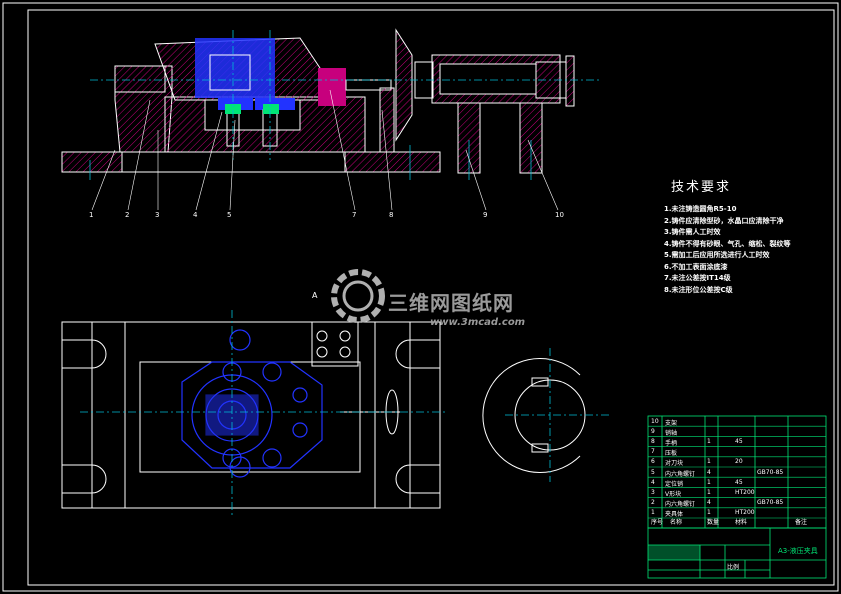 The width and height of the screenshot is (841, 594). Describe the element at coordinates (451, 303) in the screenshot. I see `watermark-brand: 三维网图纸网` at that location.